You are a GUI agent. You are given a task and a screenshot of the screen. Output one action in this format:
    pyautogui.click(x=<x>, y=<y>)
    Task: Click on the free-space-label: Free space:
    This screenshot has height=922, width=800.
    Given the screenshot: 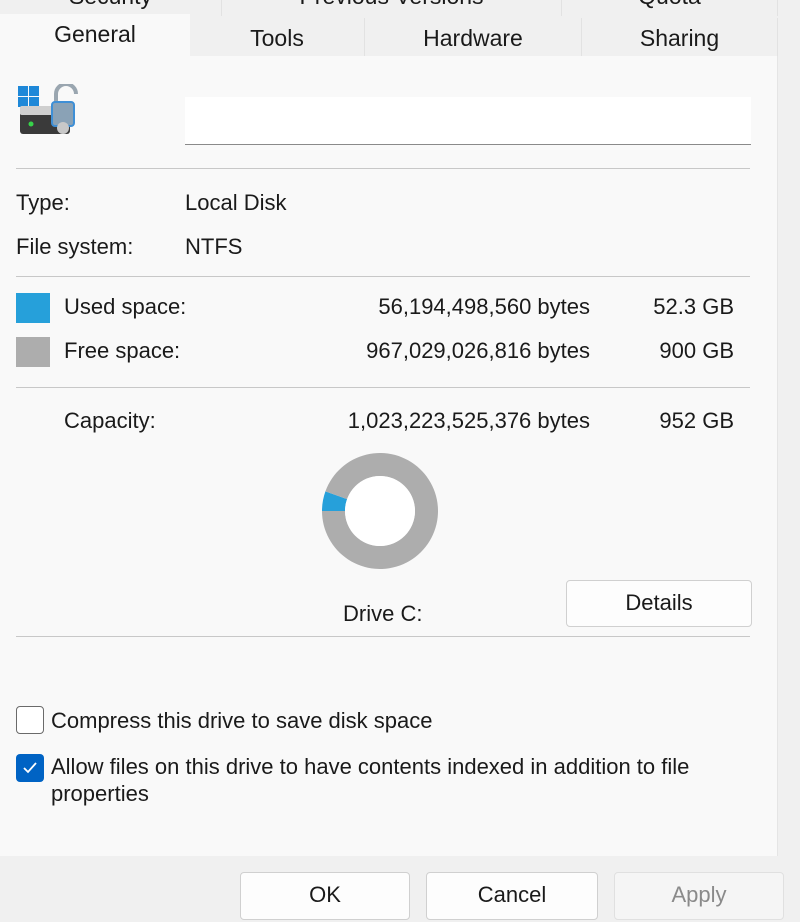 What is the action you would take?
    pyautogui.click(x=122, y=350)
    